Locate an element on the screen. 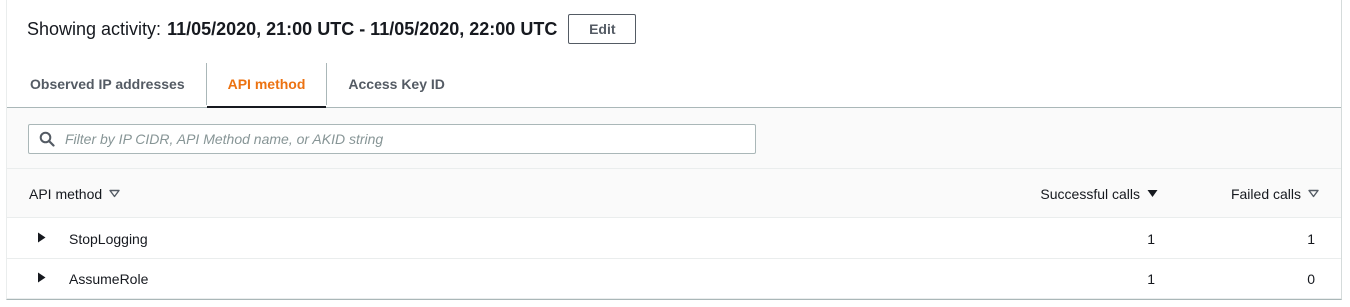 The width and height of the screenshot is (1350, 307). column-label: Successful calls is located at coordinates (1090, 193).